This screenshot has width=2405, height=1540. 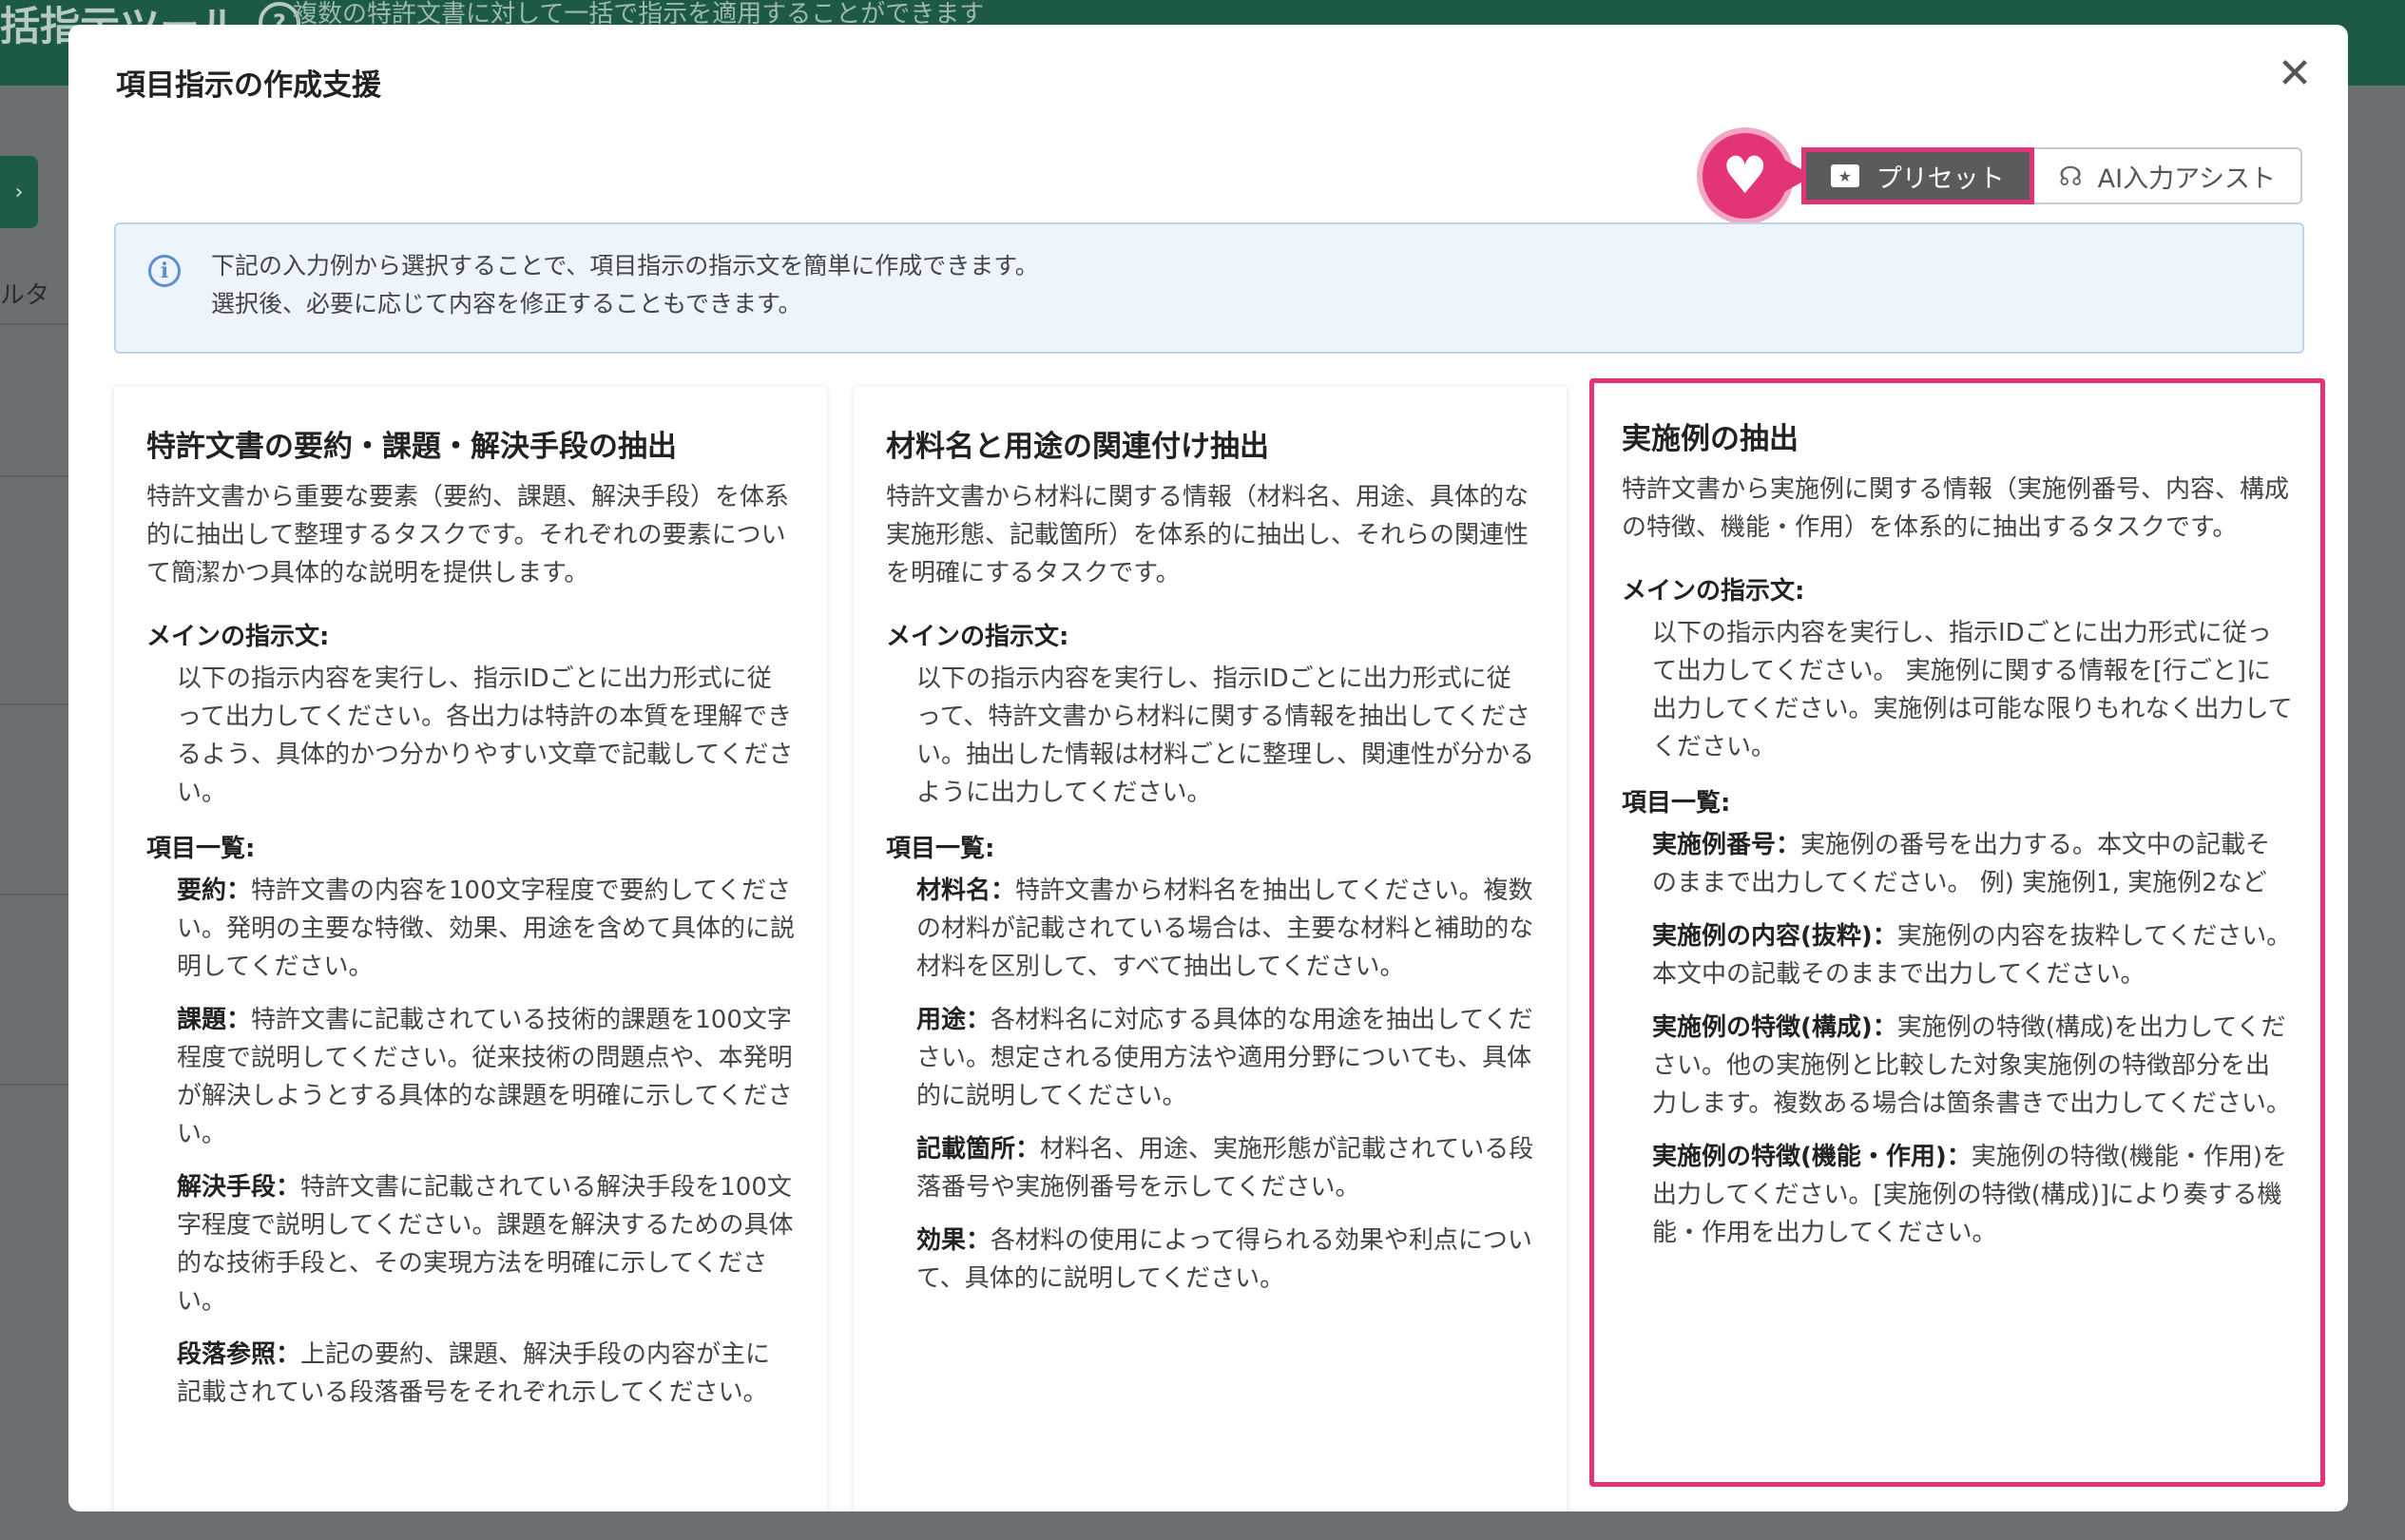 What do you see at coordinates (2070, 176) in the screenshot?
I see `ai-headset-icon: ☊` at bounding box center [2070, 176].